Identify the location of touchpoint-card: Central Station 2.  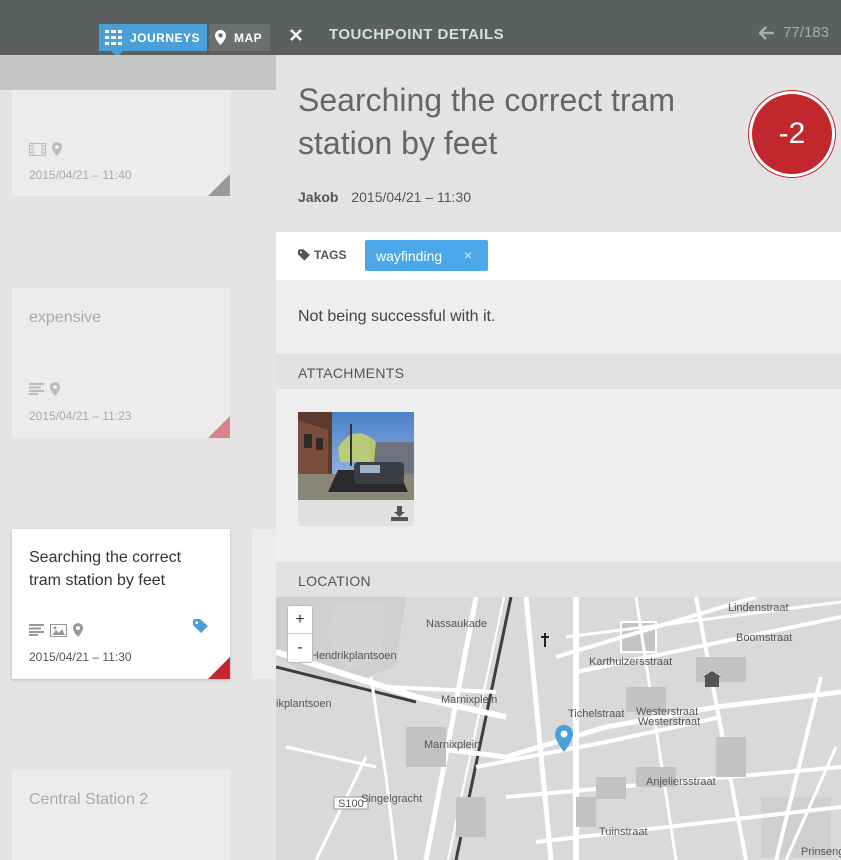
(121, 815).